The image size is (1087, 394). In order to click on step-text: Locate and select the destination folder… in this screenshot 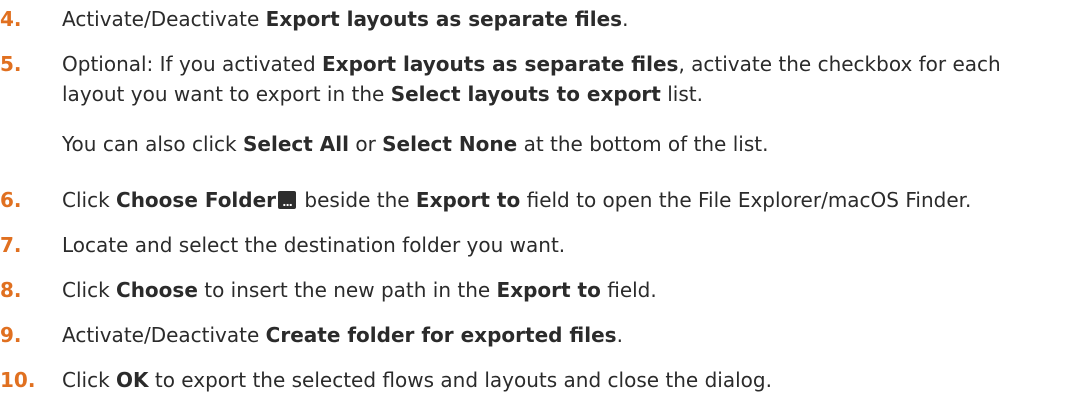, I will do `click(314, 245)`.